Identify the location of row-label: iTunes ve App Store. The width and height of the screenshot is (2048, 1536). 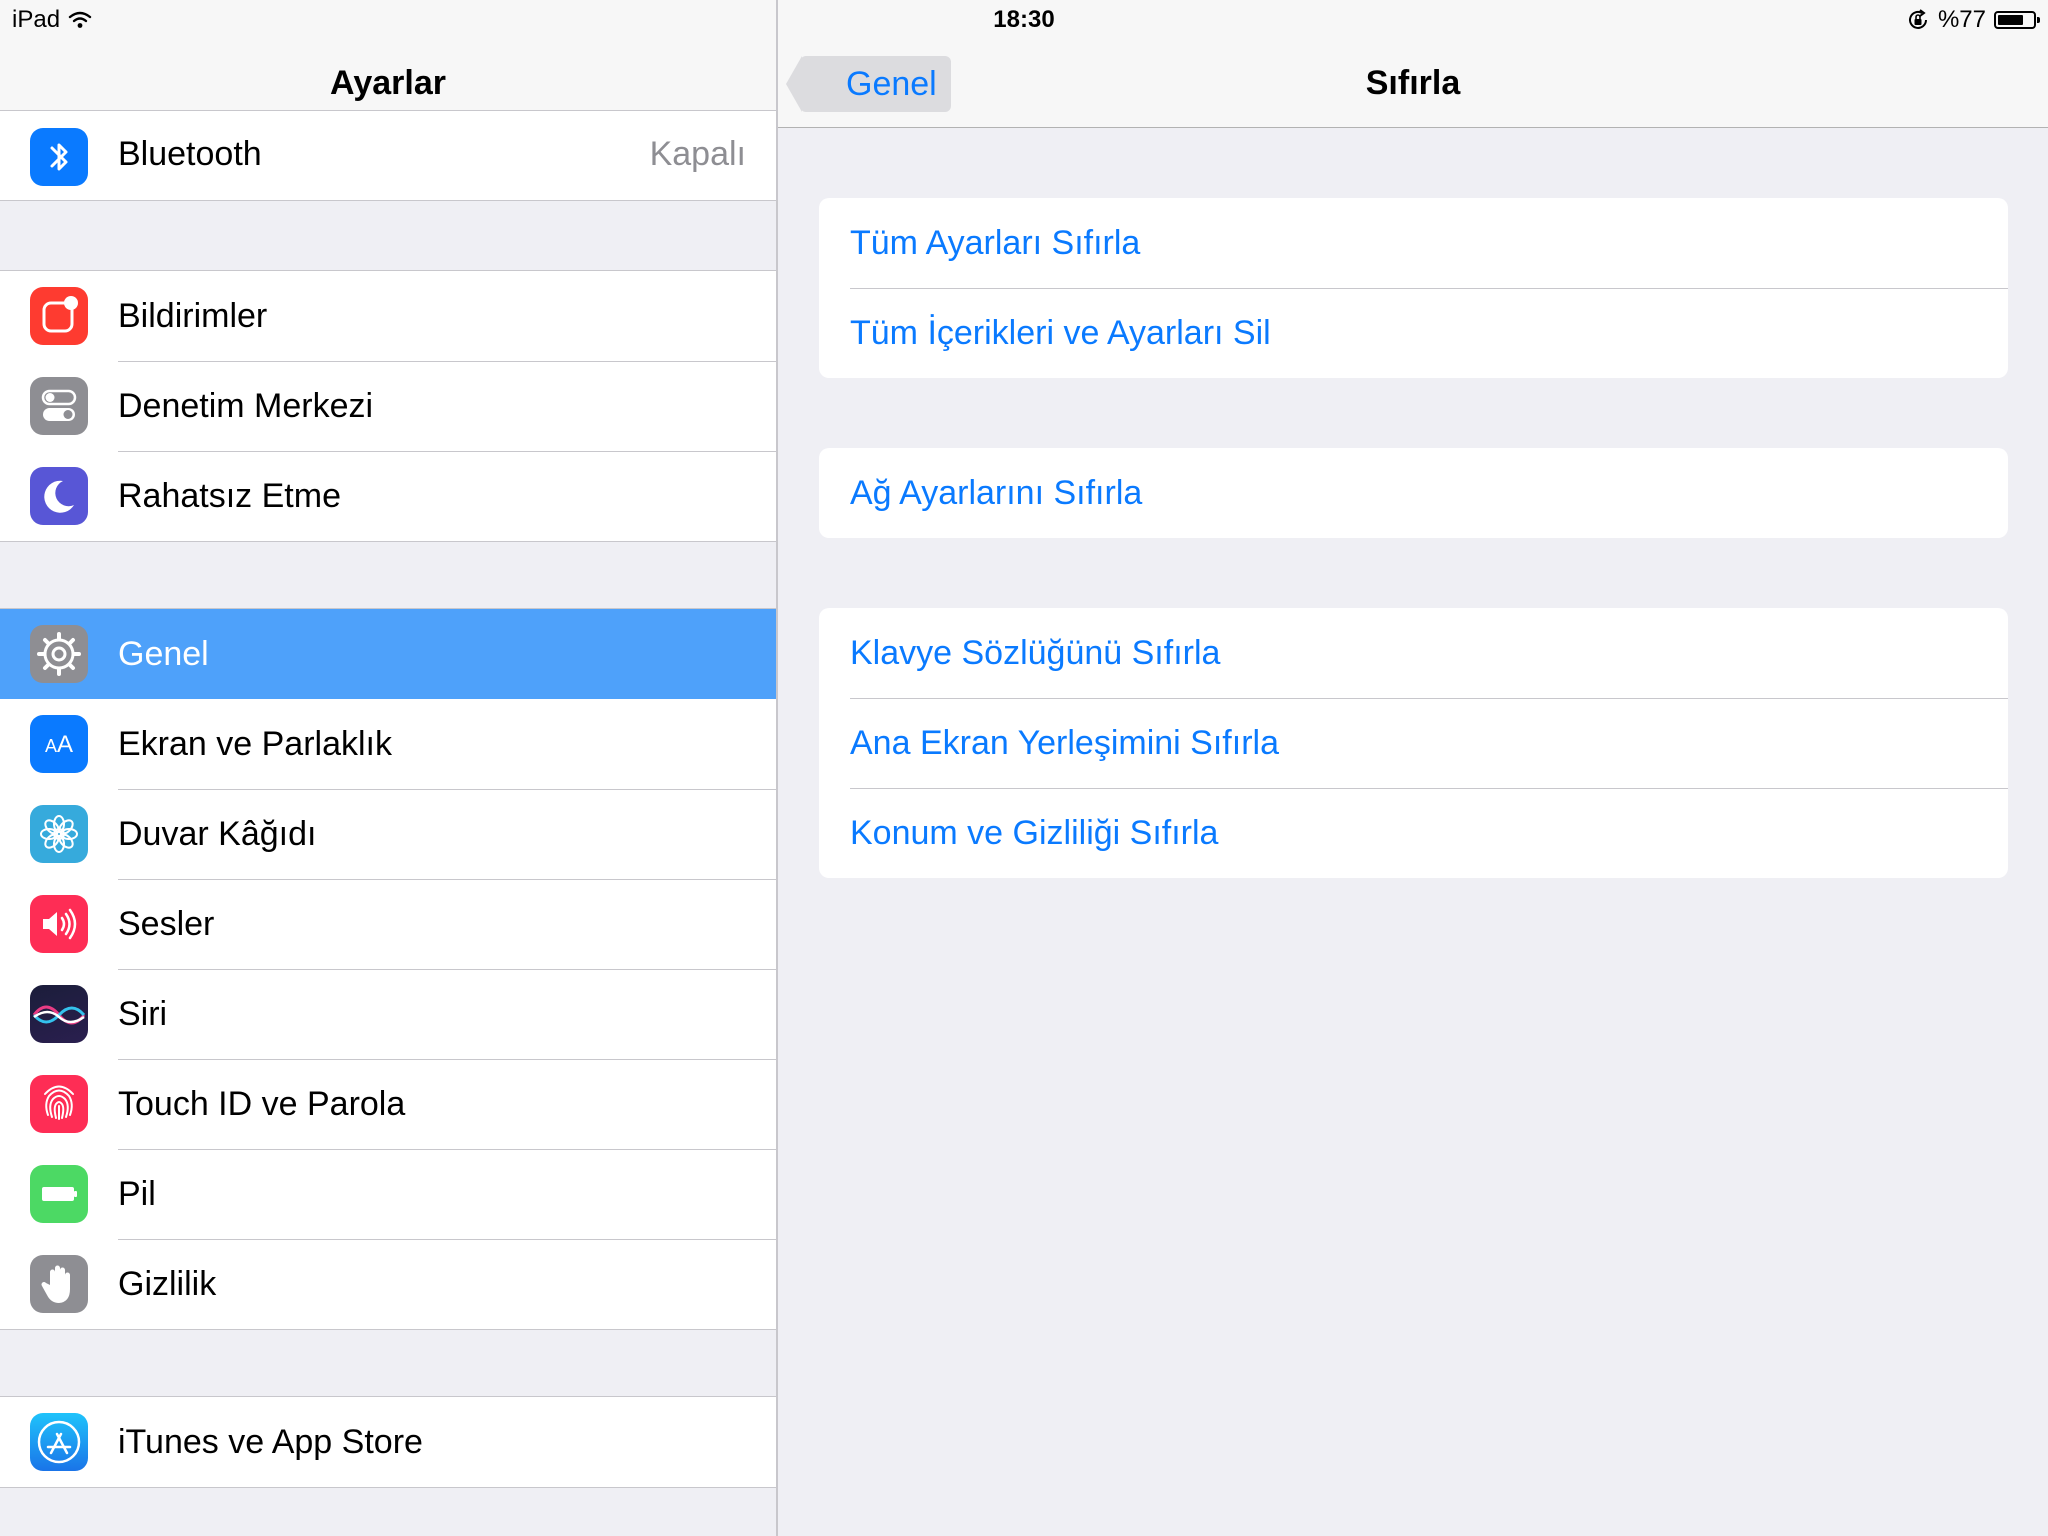
(270, 1441).